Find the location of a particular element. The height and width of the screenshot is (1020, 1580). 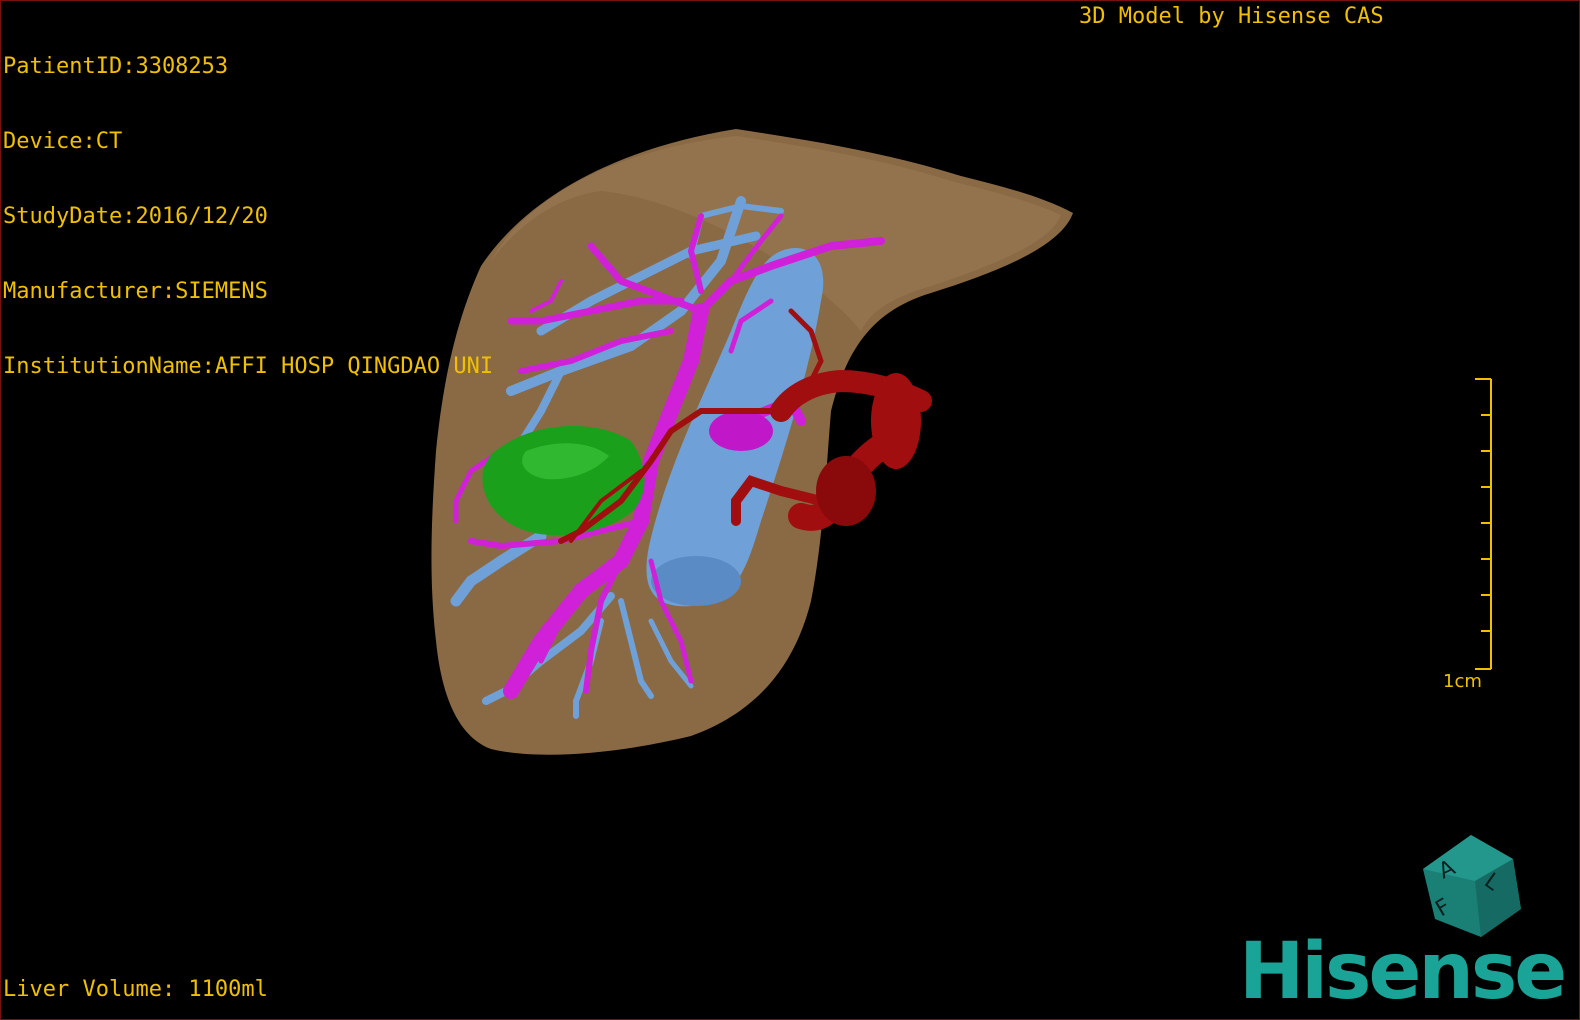

ivc-opening is located at coordinates (696, 581).